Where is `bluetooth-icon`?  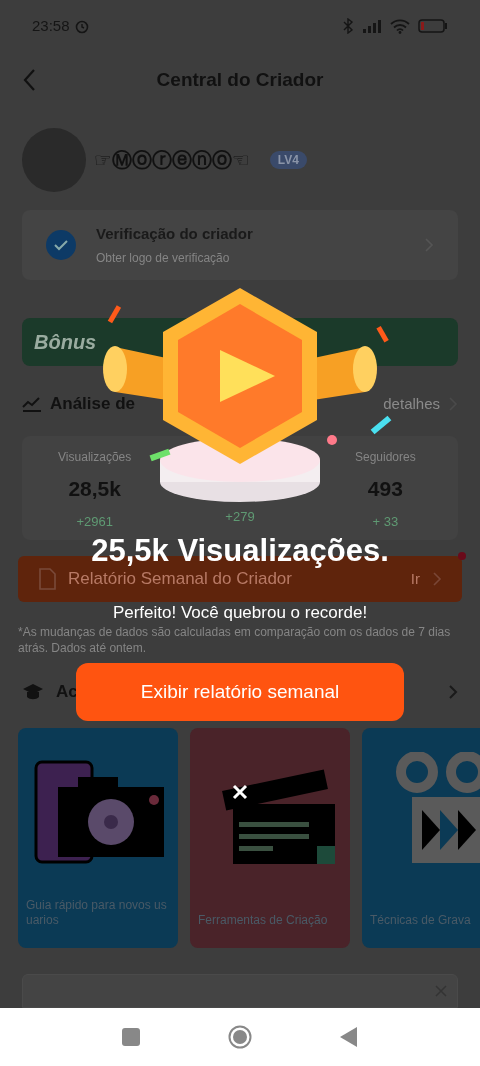 bluetooth-icon is located at coordinates (348, 26).